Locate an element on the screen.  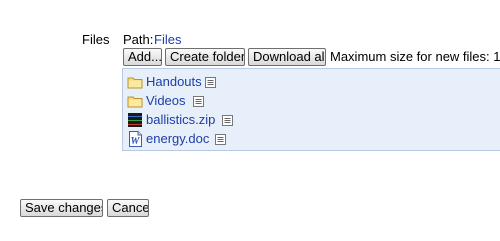
item-link-ballistics-zip: ballistics.zip is located at coordinates (180, 120).